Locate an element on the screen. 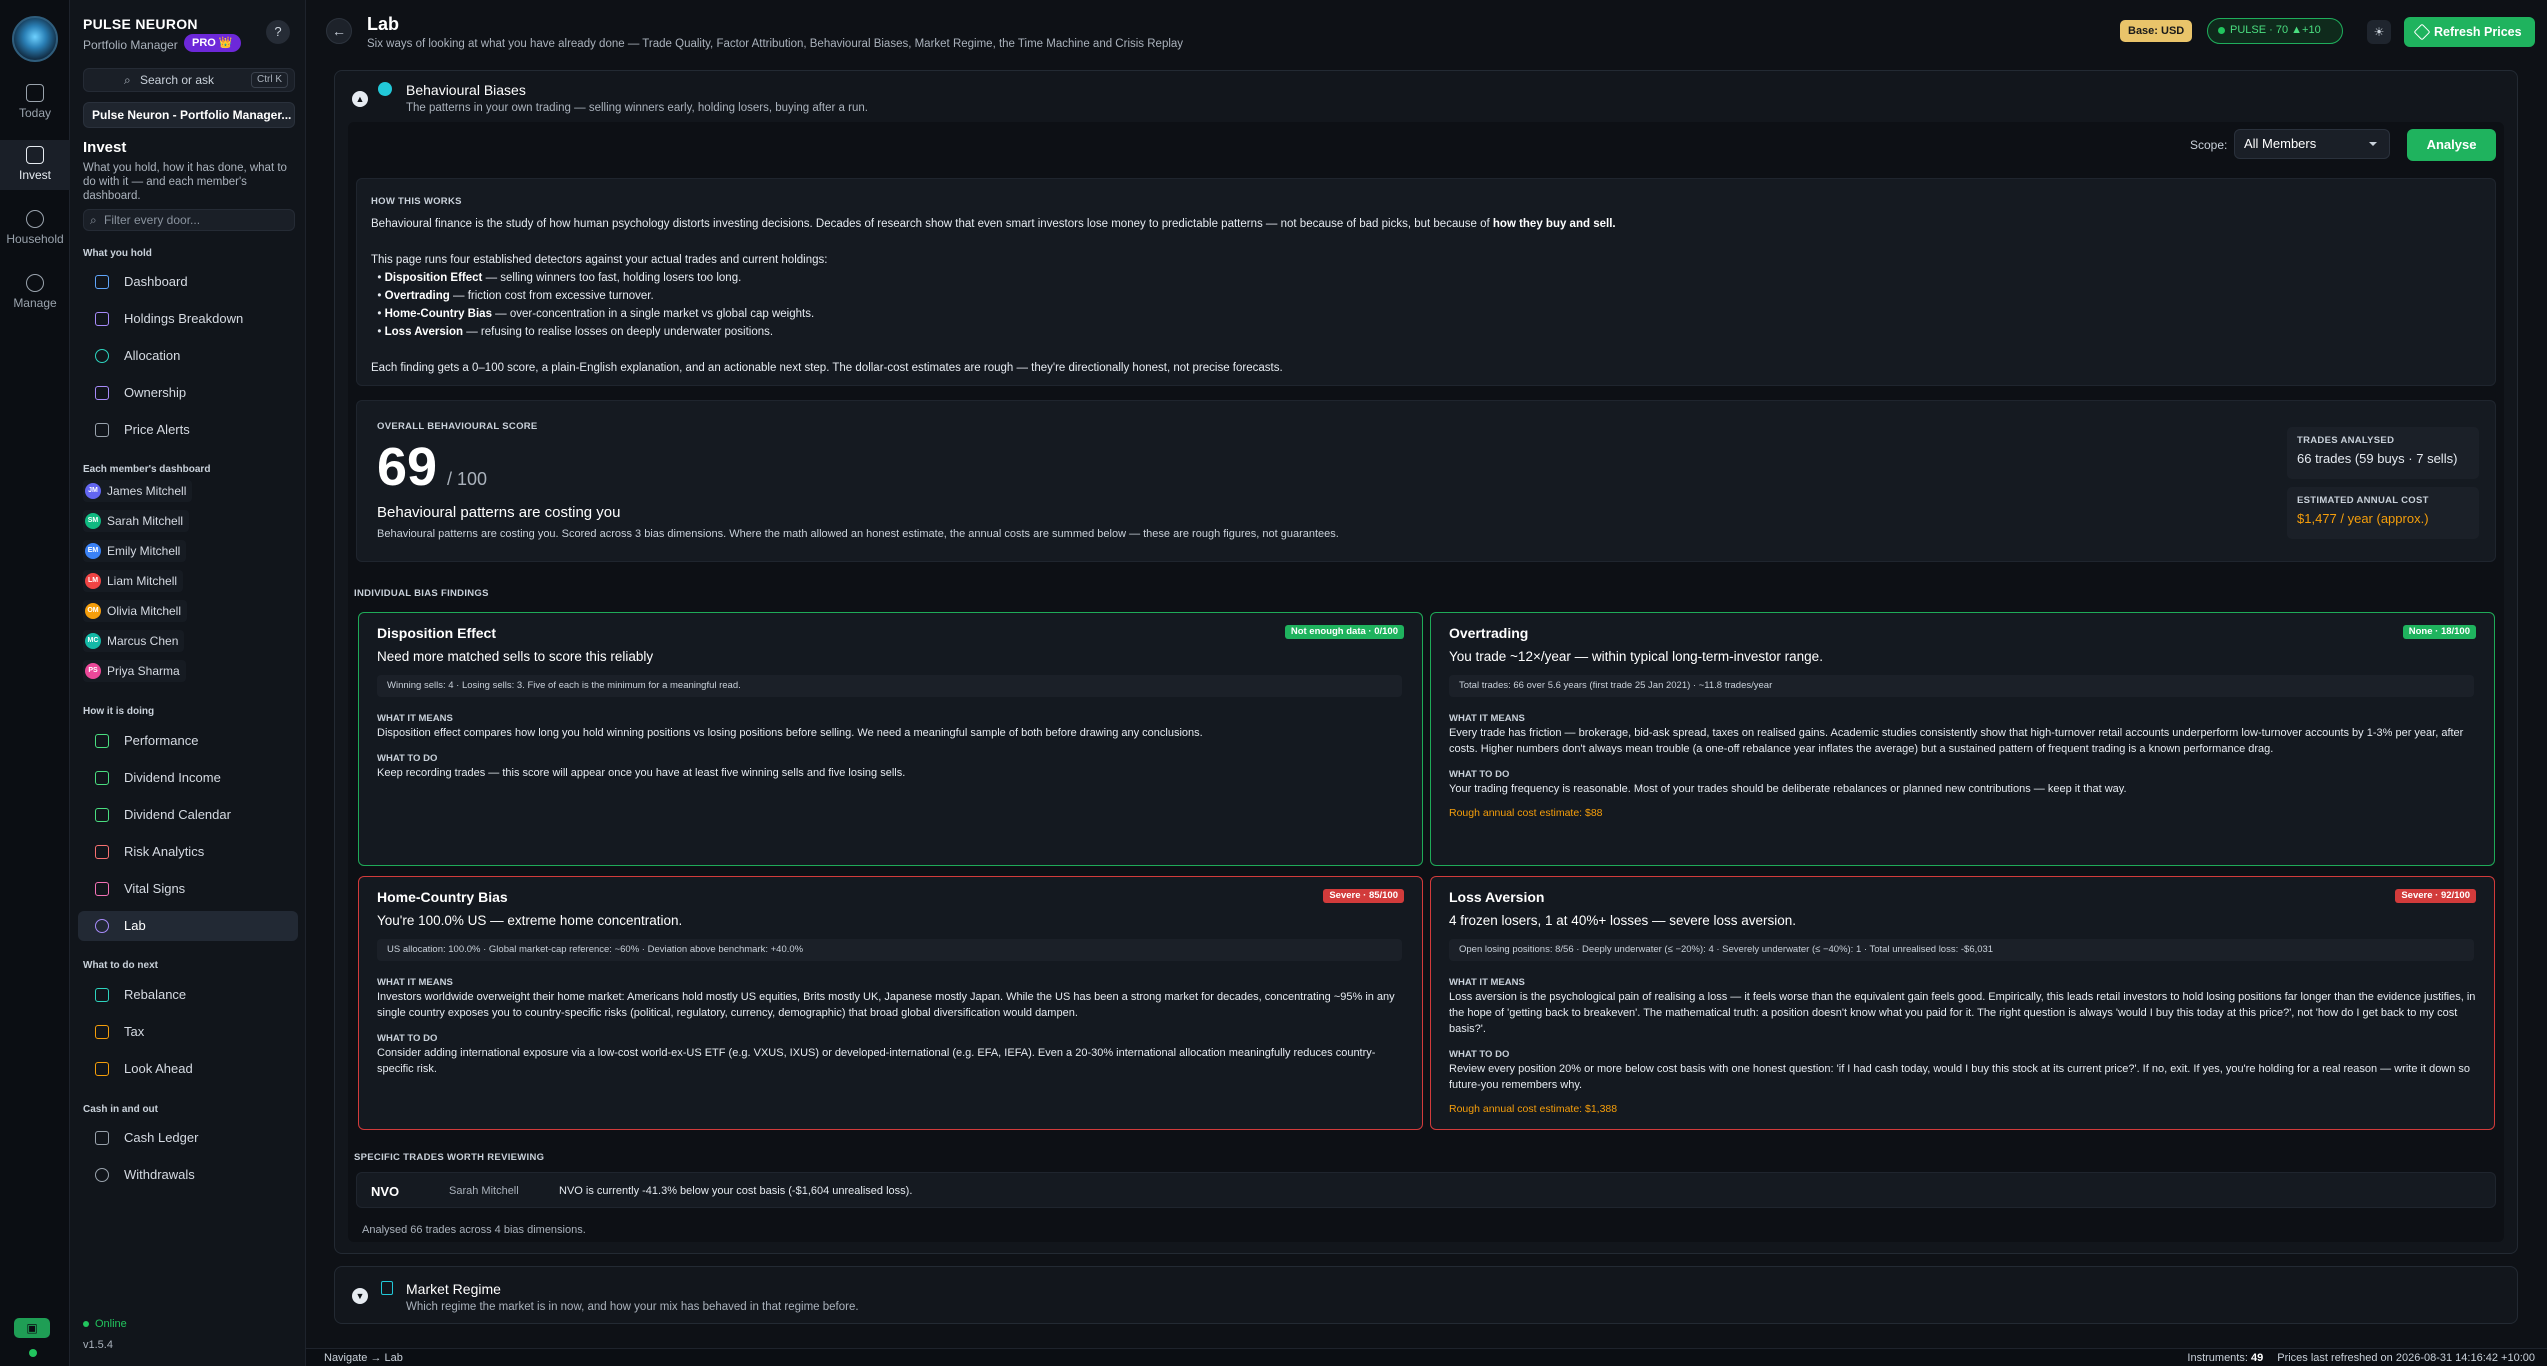  nav-holdings-breakdown: Holdings Breakdown is located at coordinates (188, 319).